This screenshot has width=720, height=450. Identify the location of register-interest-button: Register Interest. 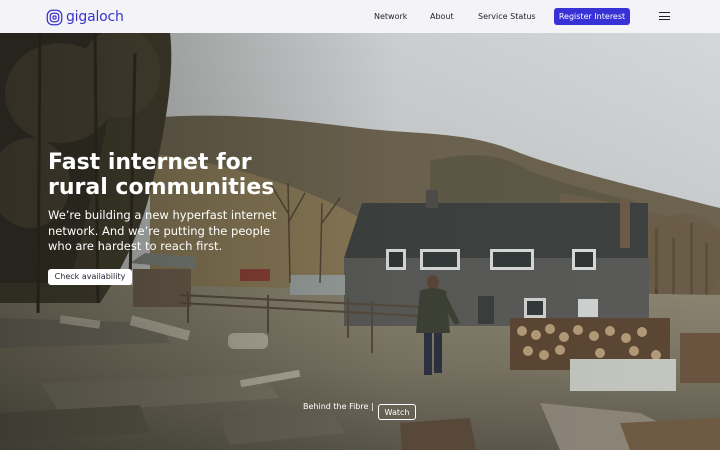
(592, 16).